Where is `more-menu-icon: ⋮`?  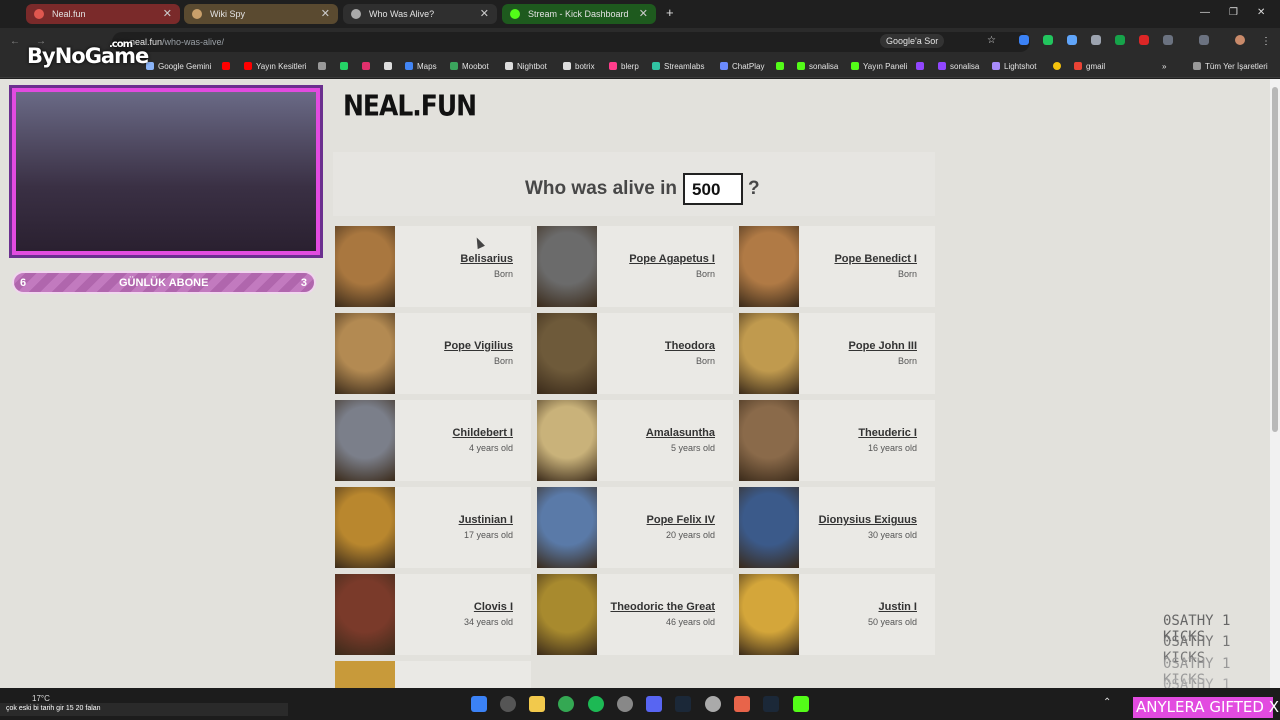 more-menu-icon: ⋮ is located at coordinates (1266, 41).